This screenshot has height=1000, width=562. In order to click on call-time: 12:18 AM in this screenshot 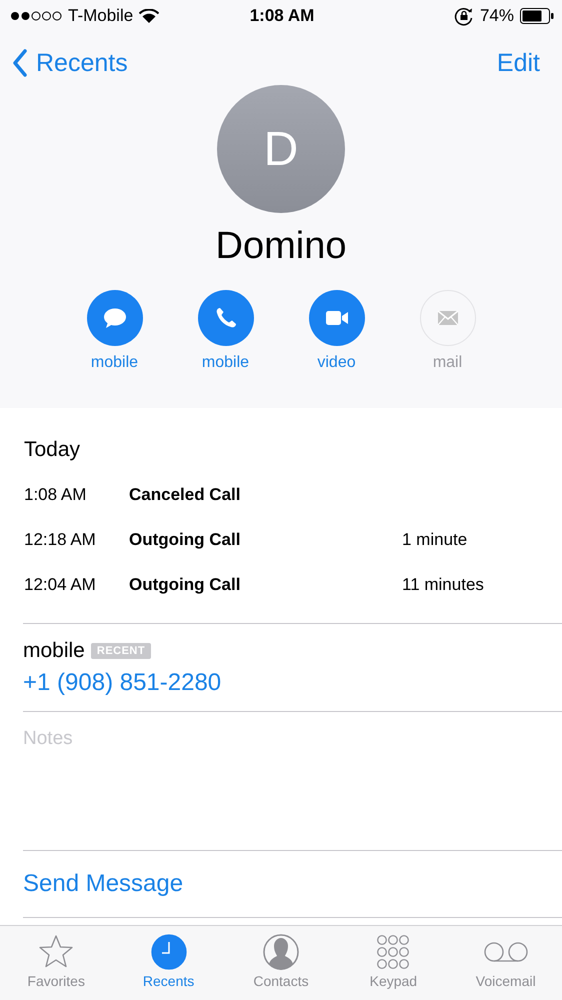, I will do `click(60, 540)`.